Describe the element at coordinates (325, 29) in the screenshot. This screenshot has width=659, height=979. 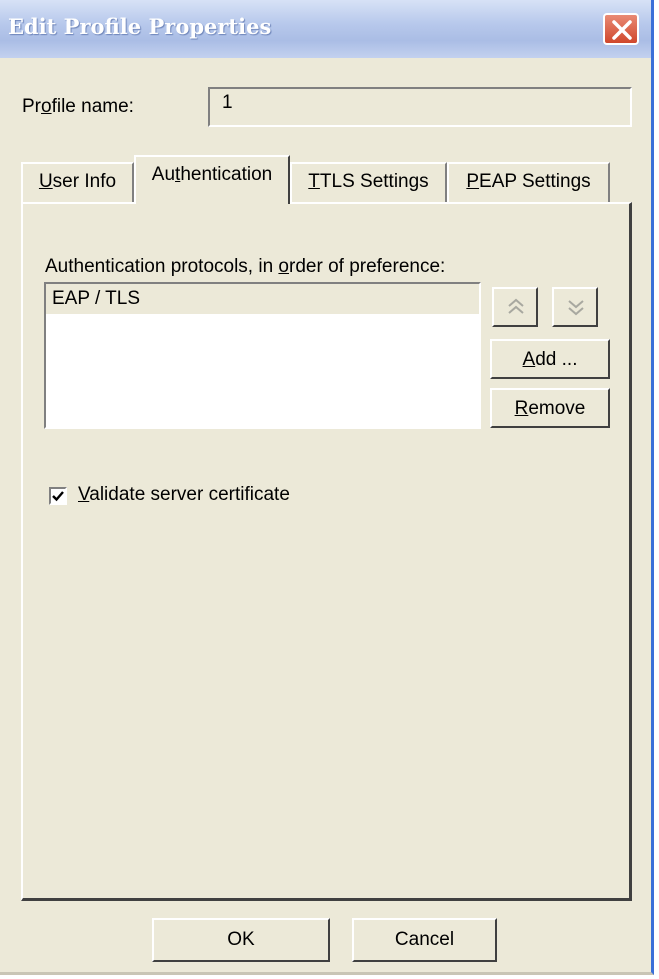
I see `title-bar: Edit Profile Properties` at that location.